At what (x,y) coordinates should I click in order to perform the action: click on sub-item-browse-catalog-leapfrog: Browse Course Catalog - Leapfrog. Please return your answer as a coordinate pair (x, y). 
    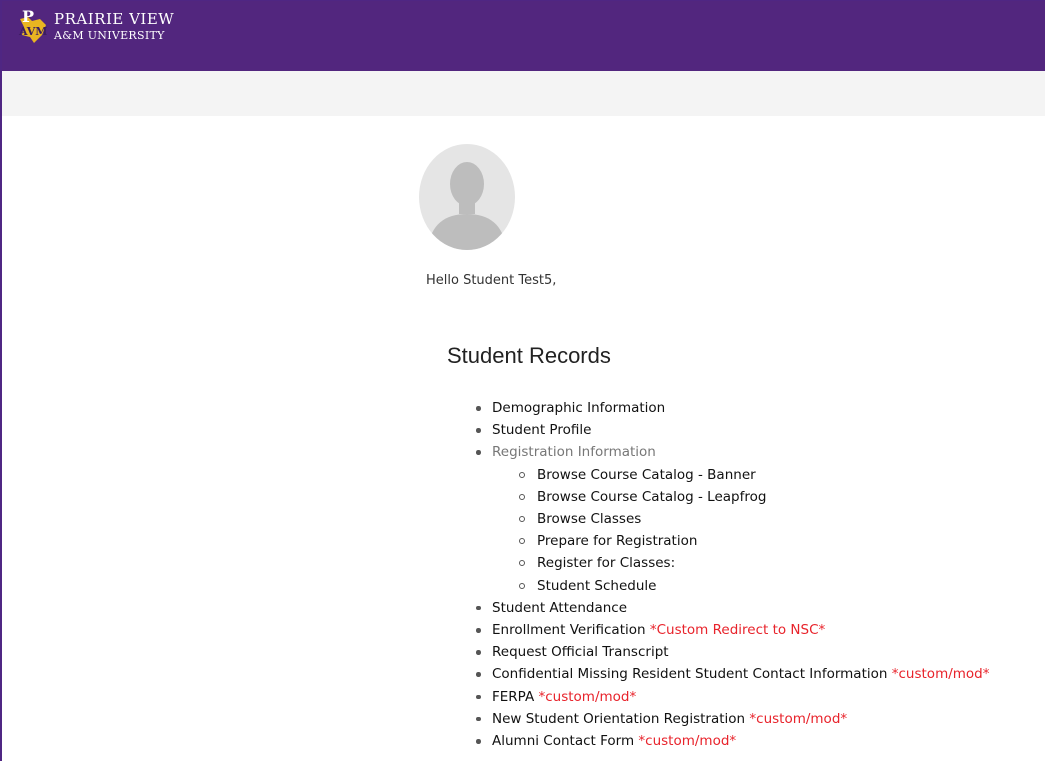
    Looking at the image, I should click on (754, 497).